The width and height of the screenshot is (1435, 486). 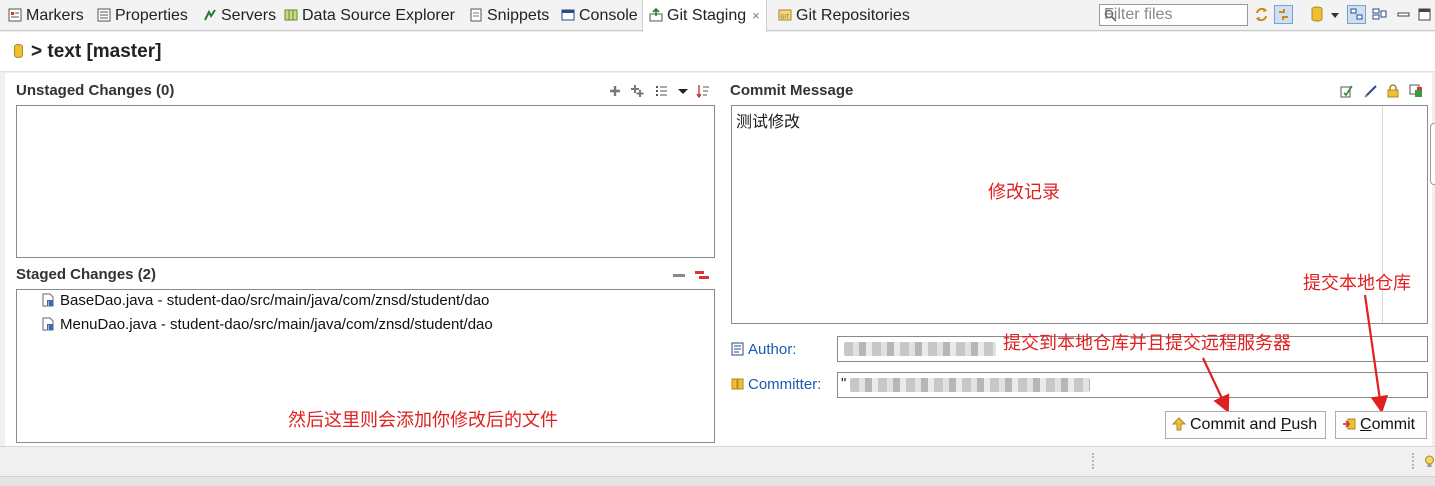 I want to click on side-panel-handle, so click(x=1432, y=154).